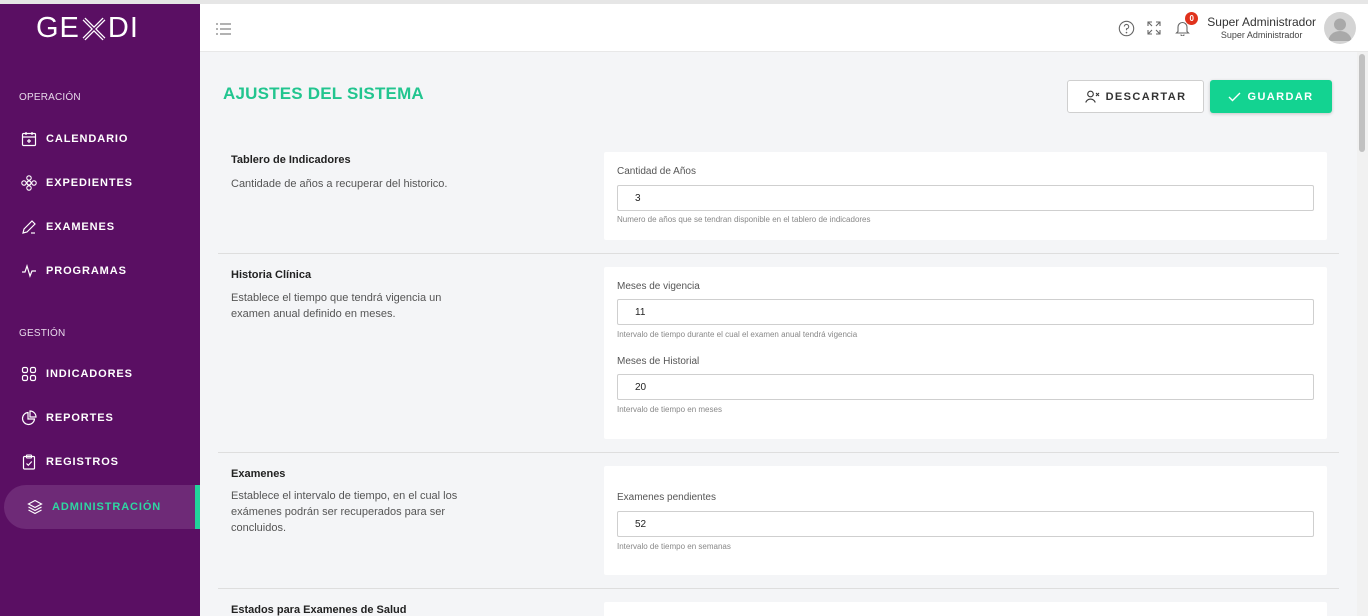 The height and width of the screenshot is (616, 1368). Describe the element at coordinates (89, 183) in the screenshot. I see `sidebar-item-label: EXPEDIENTES` at that location.